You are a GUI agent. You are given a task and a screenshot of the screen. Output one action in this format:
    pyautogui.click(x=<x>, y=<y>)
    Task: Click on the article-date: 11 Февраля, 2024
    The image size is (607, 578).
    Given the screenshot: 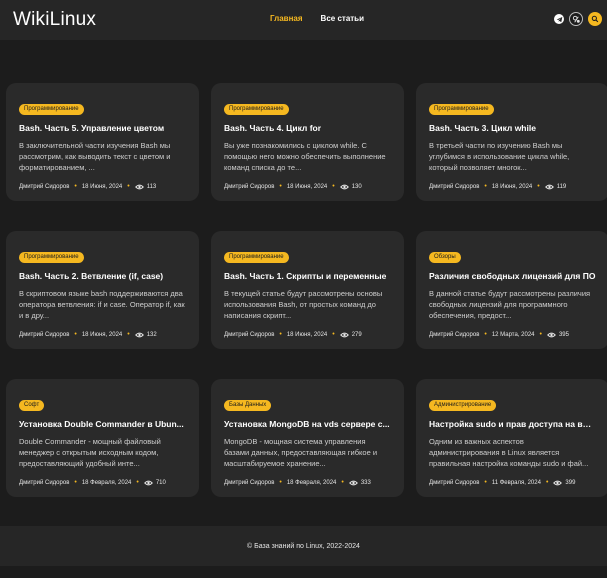 What is the action you would take?
    pyautogui.click(x=516, y=482)
    